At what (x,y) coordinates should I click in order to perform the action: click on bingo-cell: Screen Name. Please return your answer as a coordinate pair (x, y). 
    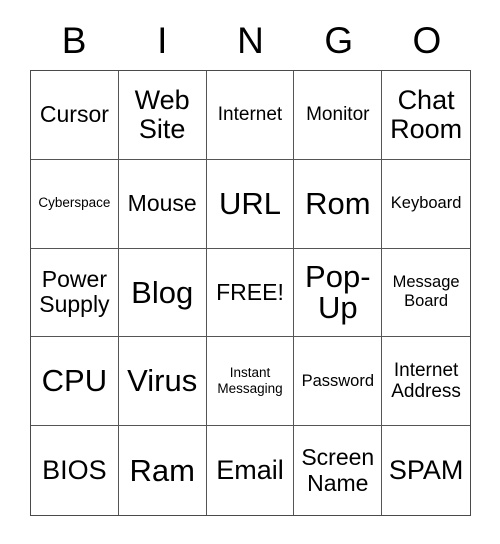
    Looking at the image, I should click on (338, 470).